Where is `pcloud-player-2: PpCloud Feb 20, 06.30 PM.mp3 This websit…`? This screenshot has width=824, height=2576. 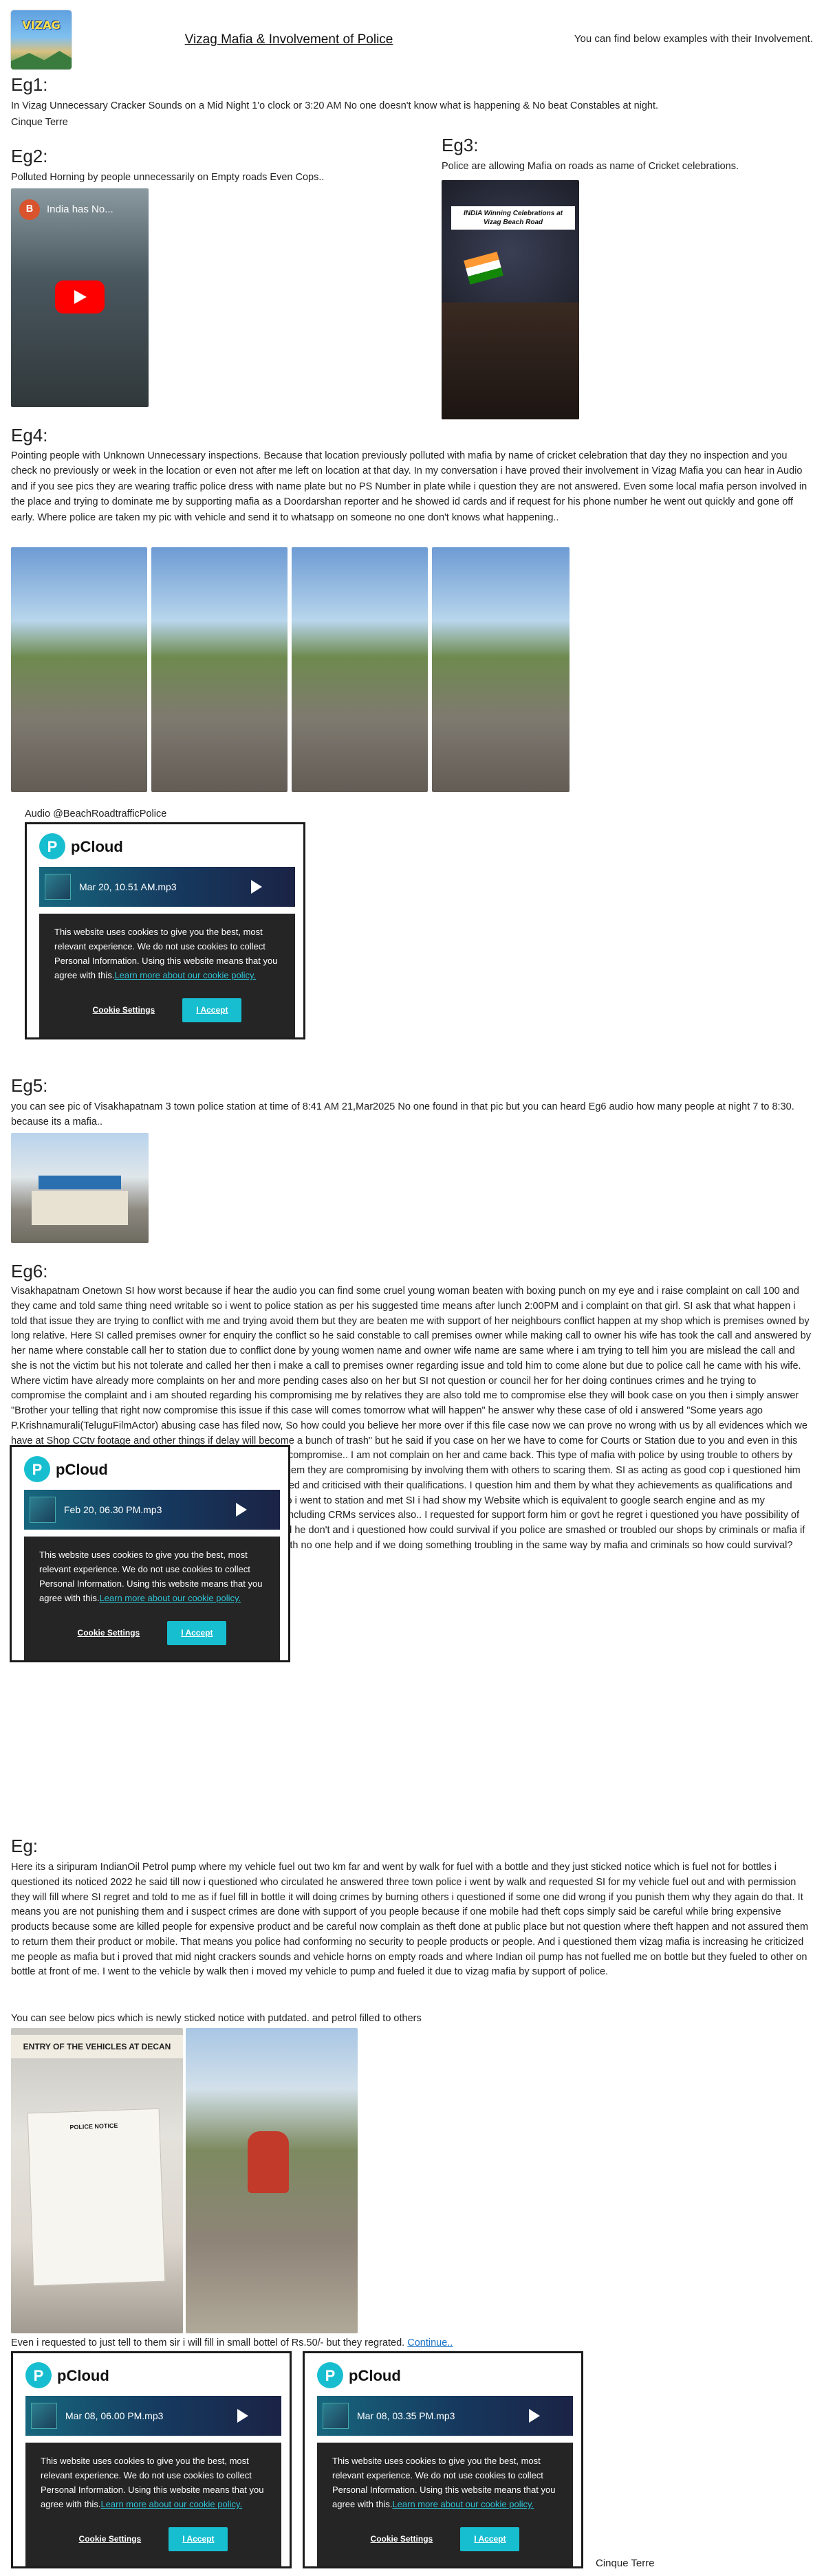 pcloud-player-2: PpCloud Feb 20, 06.30 PM.mp3 This websit… is located at coordinates (150, 1553).